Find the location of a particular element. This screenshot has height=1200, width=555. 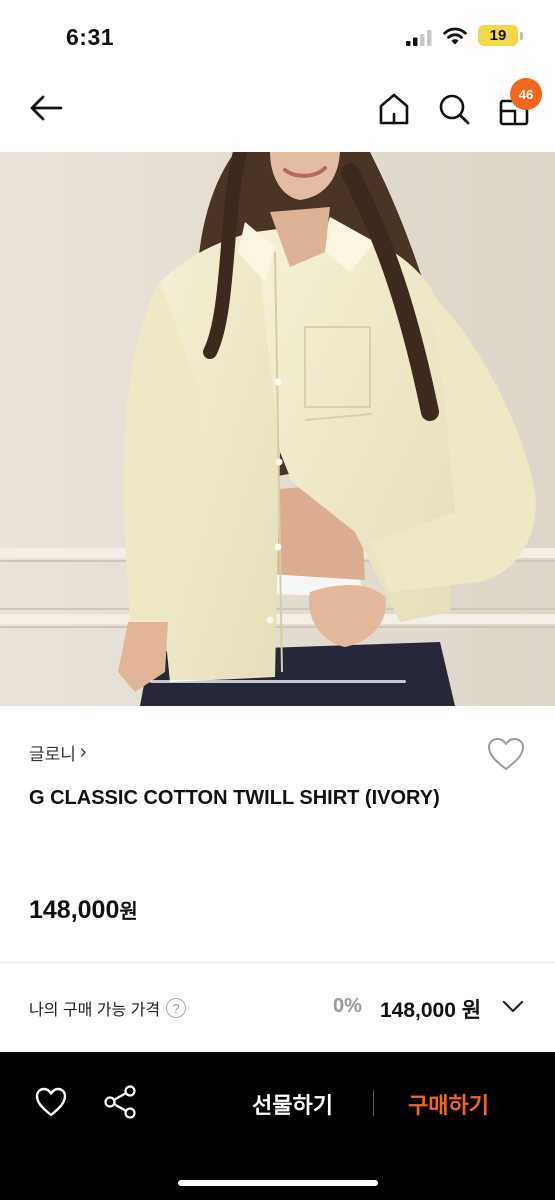

home-indicator is located at coordinates (278, 1183).